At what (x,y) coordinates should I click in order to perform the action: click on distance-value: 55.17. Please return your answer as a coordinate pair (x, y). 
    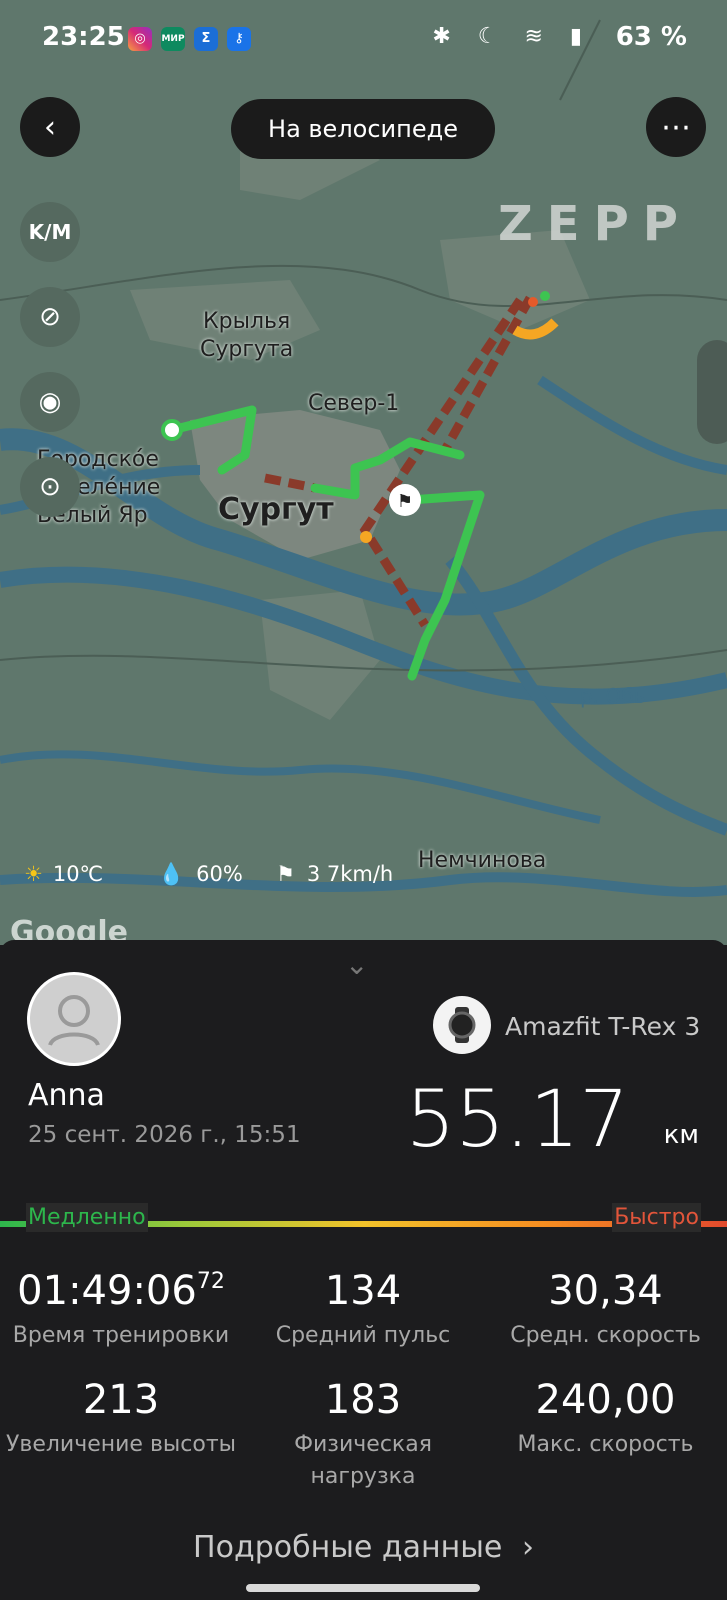
    Looking at the image, I should click on (517, 1120).